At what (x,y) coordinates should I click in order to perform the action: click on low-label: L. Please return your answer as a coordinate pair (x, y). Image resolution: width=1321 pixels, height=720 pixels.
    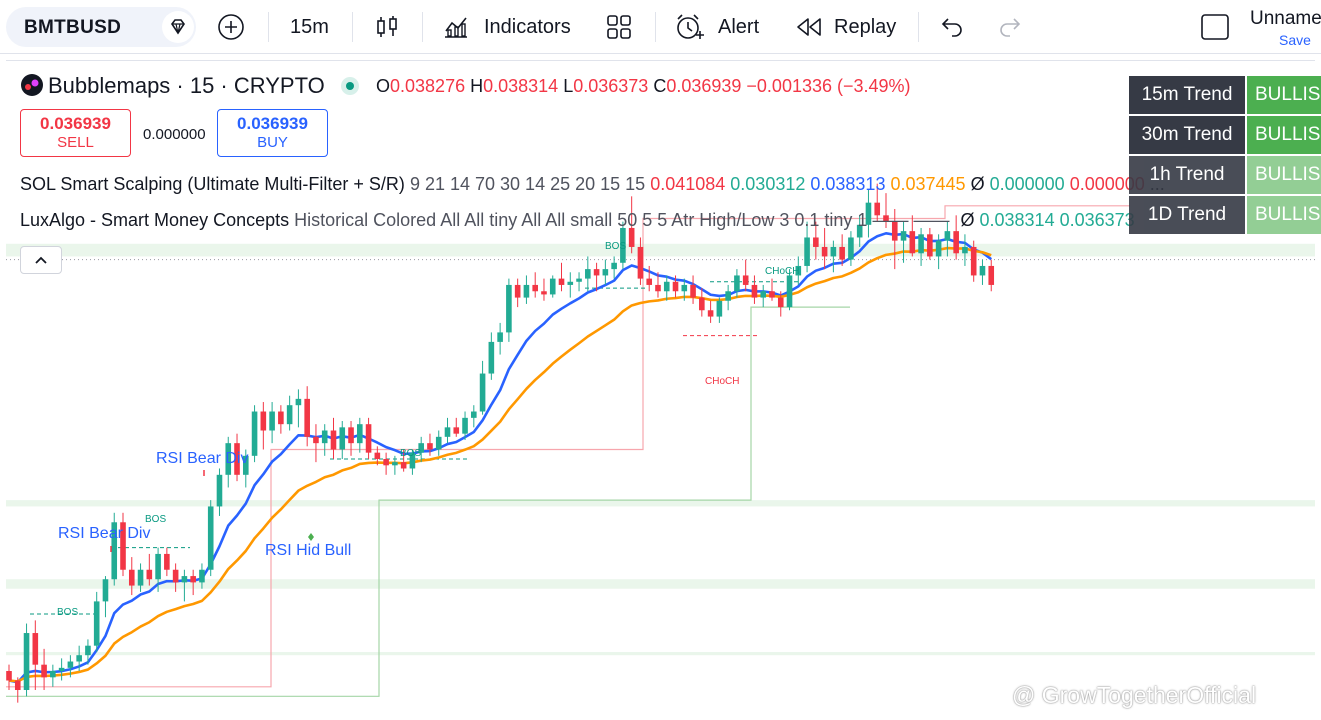
    Looking at the image, I should click on (568, 86).